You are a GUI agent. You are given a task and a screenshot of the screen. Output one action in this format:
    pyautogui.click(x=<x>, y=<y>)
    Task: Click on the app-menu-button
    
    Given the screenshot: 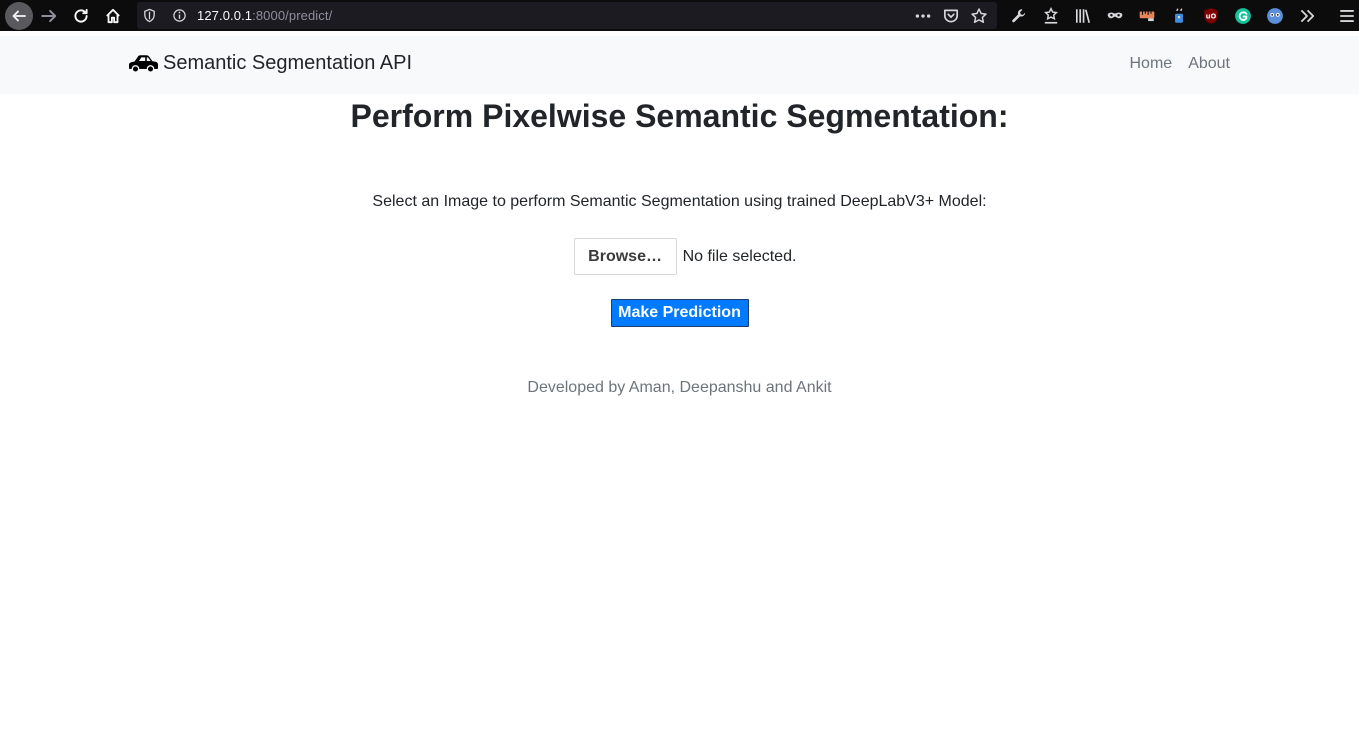 What is the action you would take?
    pyautogui.click(x=1345, y=15)
    